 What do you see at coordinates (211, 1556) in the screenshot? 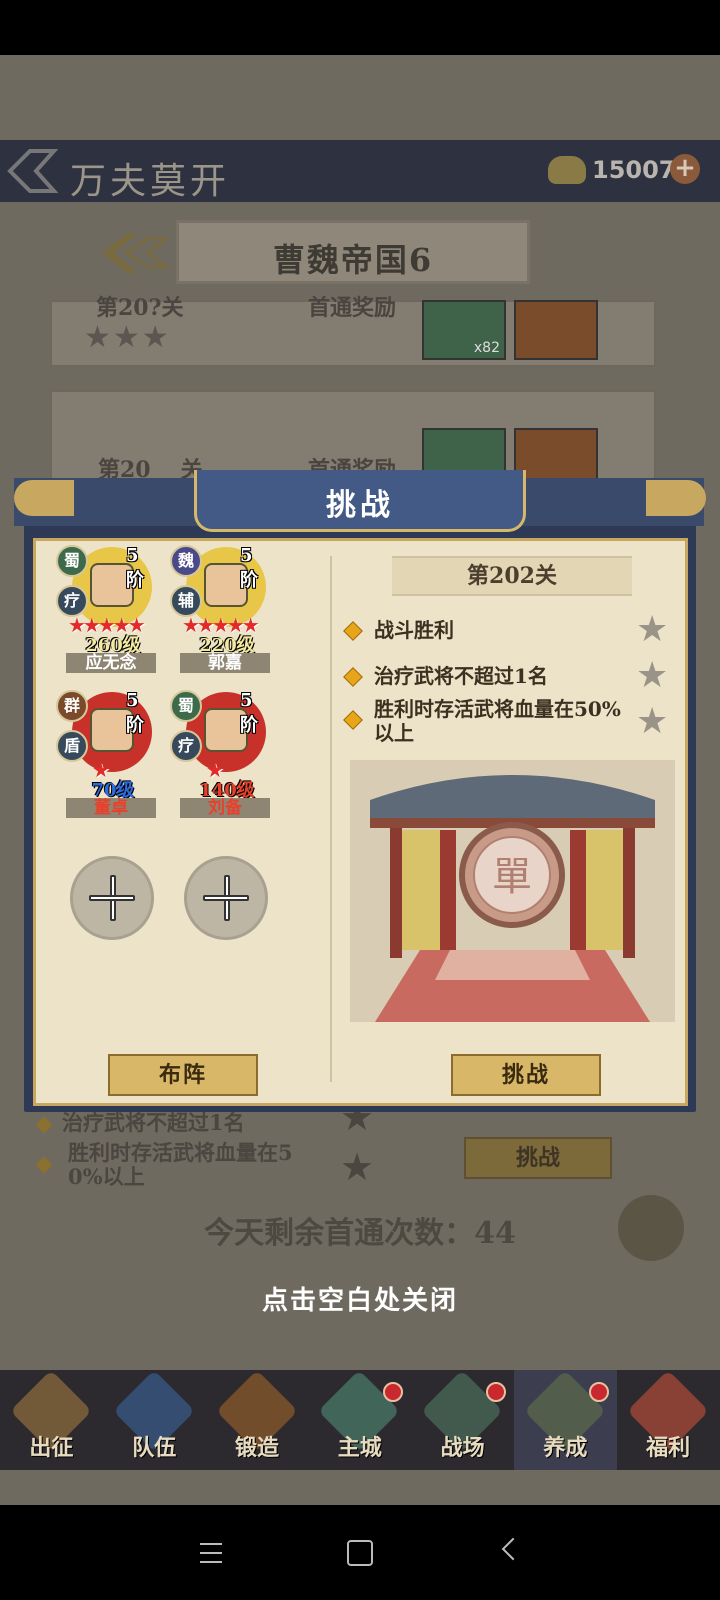
I see `recent-apps-icon` at bounding box center [211, 1556].